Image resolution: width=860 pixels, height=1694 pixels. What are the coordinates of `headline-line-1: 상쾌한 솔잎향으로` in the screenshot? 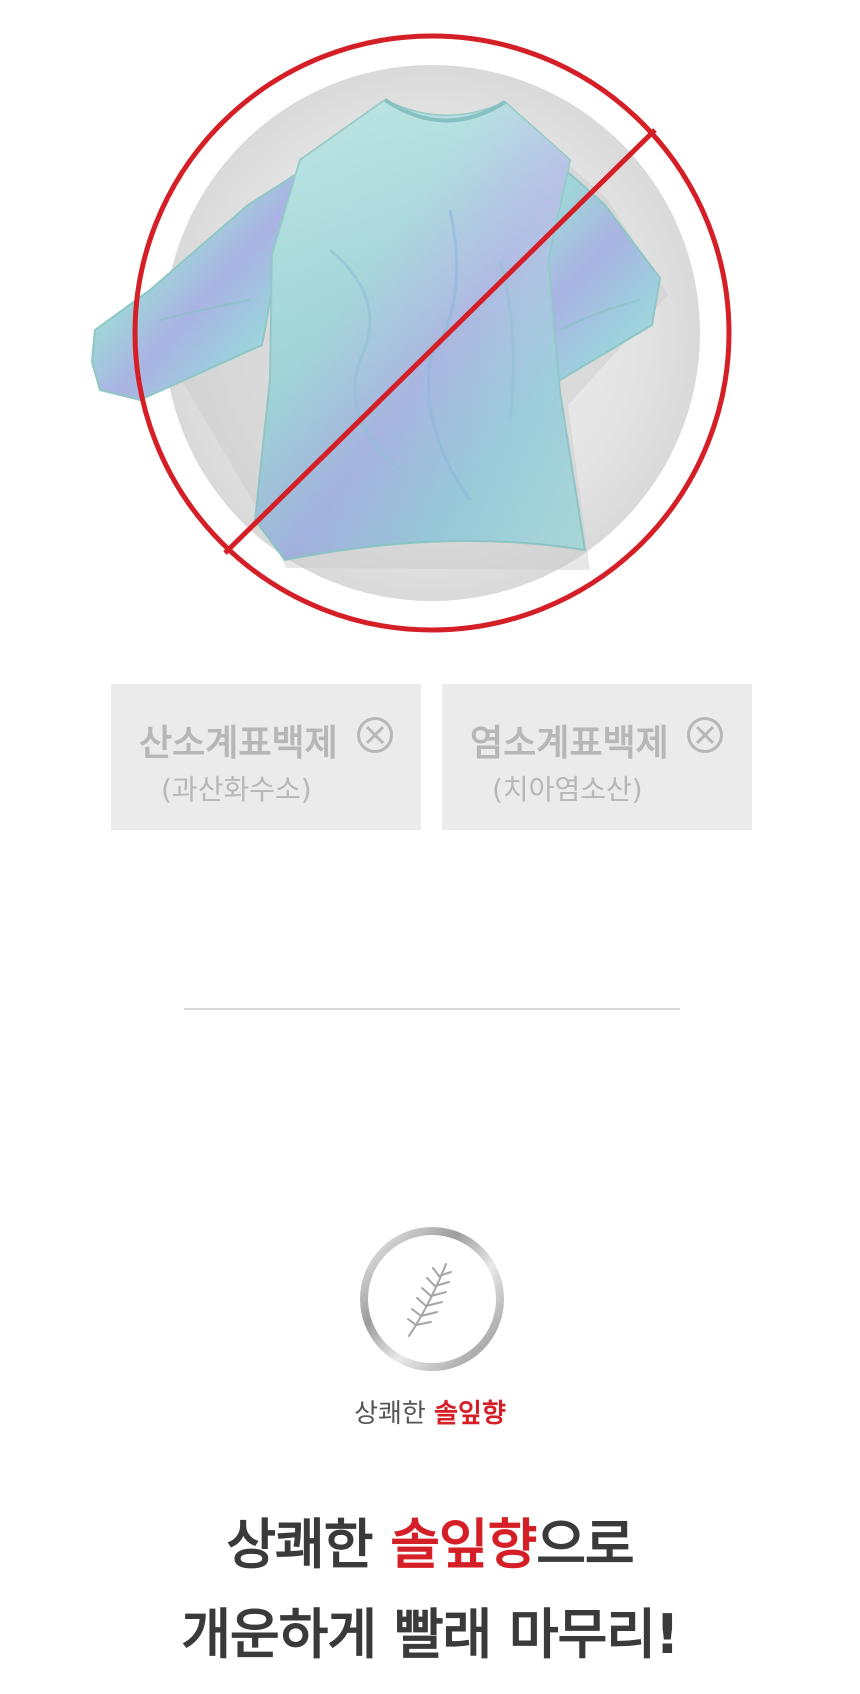 It's located at (430, 1539).